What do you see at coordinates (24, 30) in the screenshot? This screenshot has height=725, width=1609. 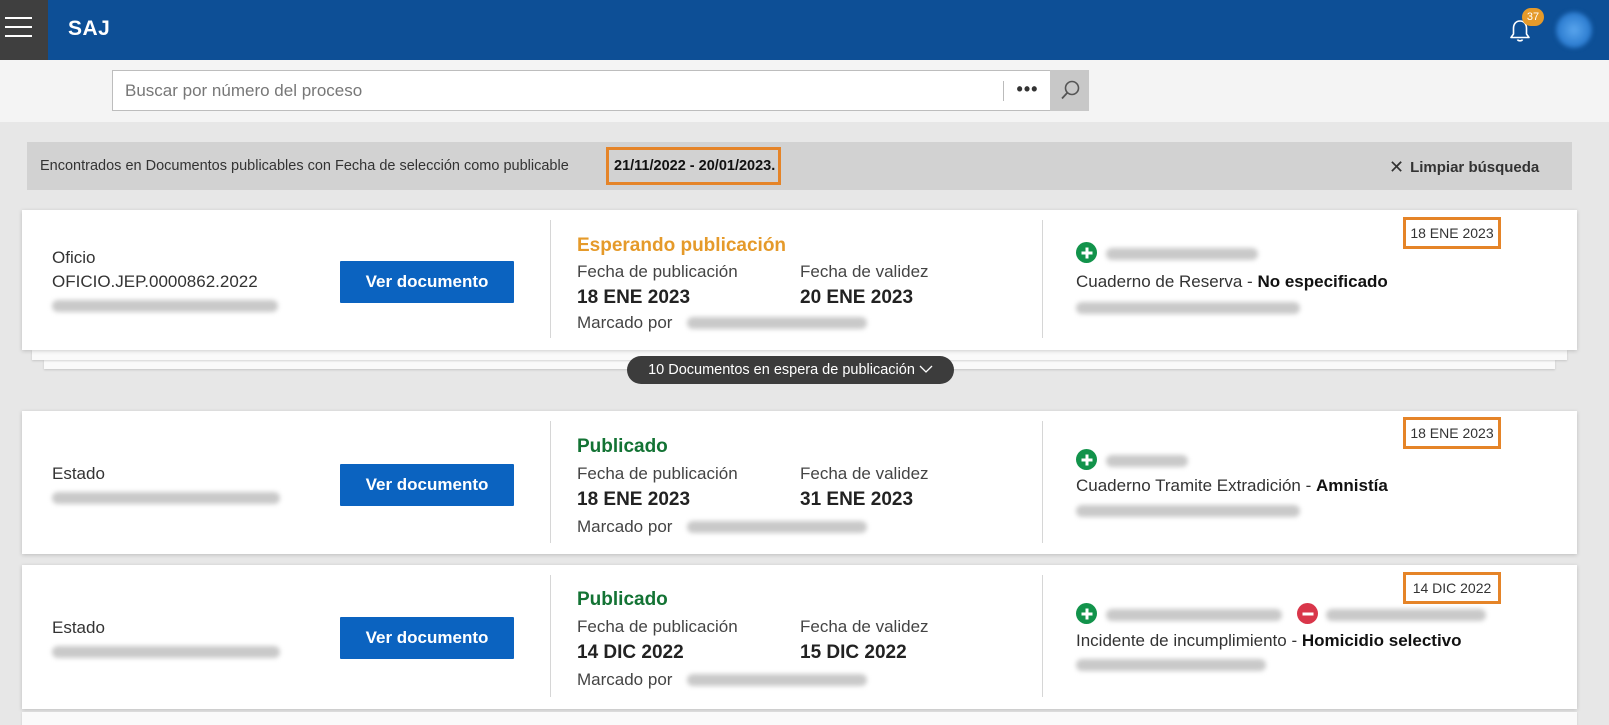 I see `menu-button` at bounding box center [24, 30].